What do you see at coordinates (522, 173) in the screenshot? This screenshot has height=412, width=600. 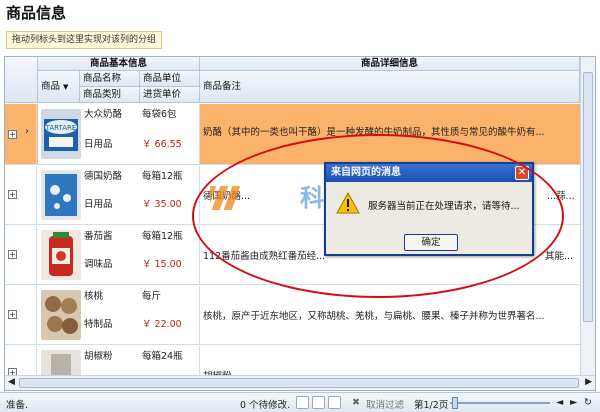 I see `close-icon: ✕` at bounding box center [522, 173].